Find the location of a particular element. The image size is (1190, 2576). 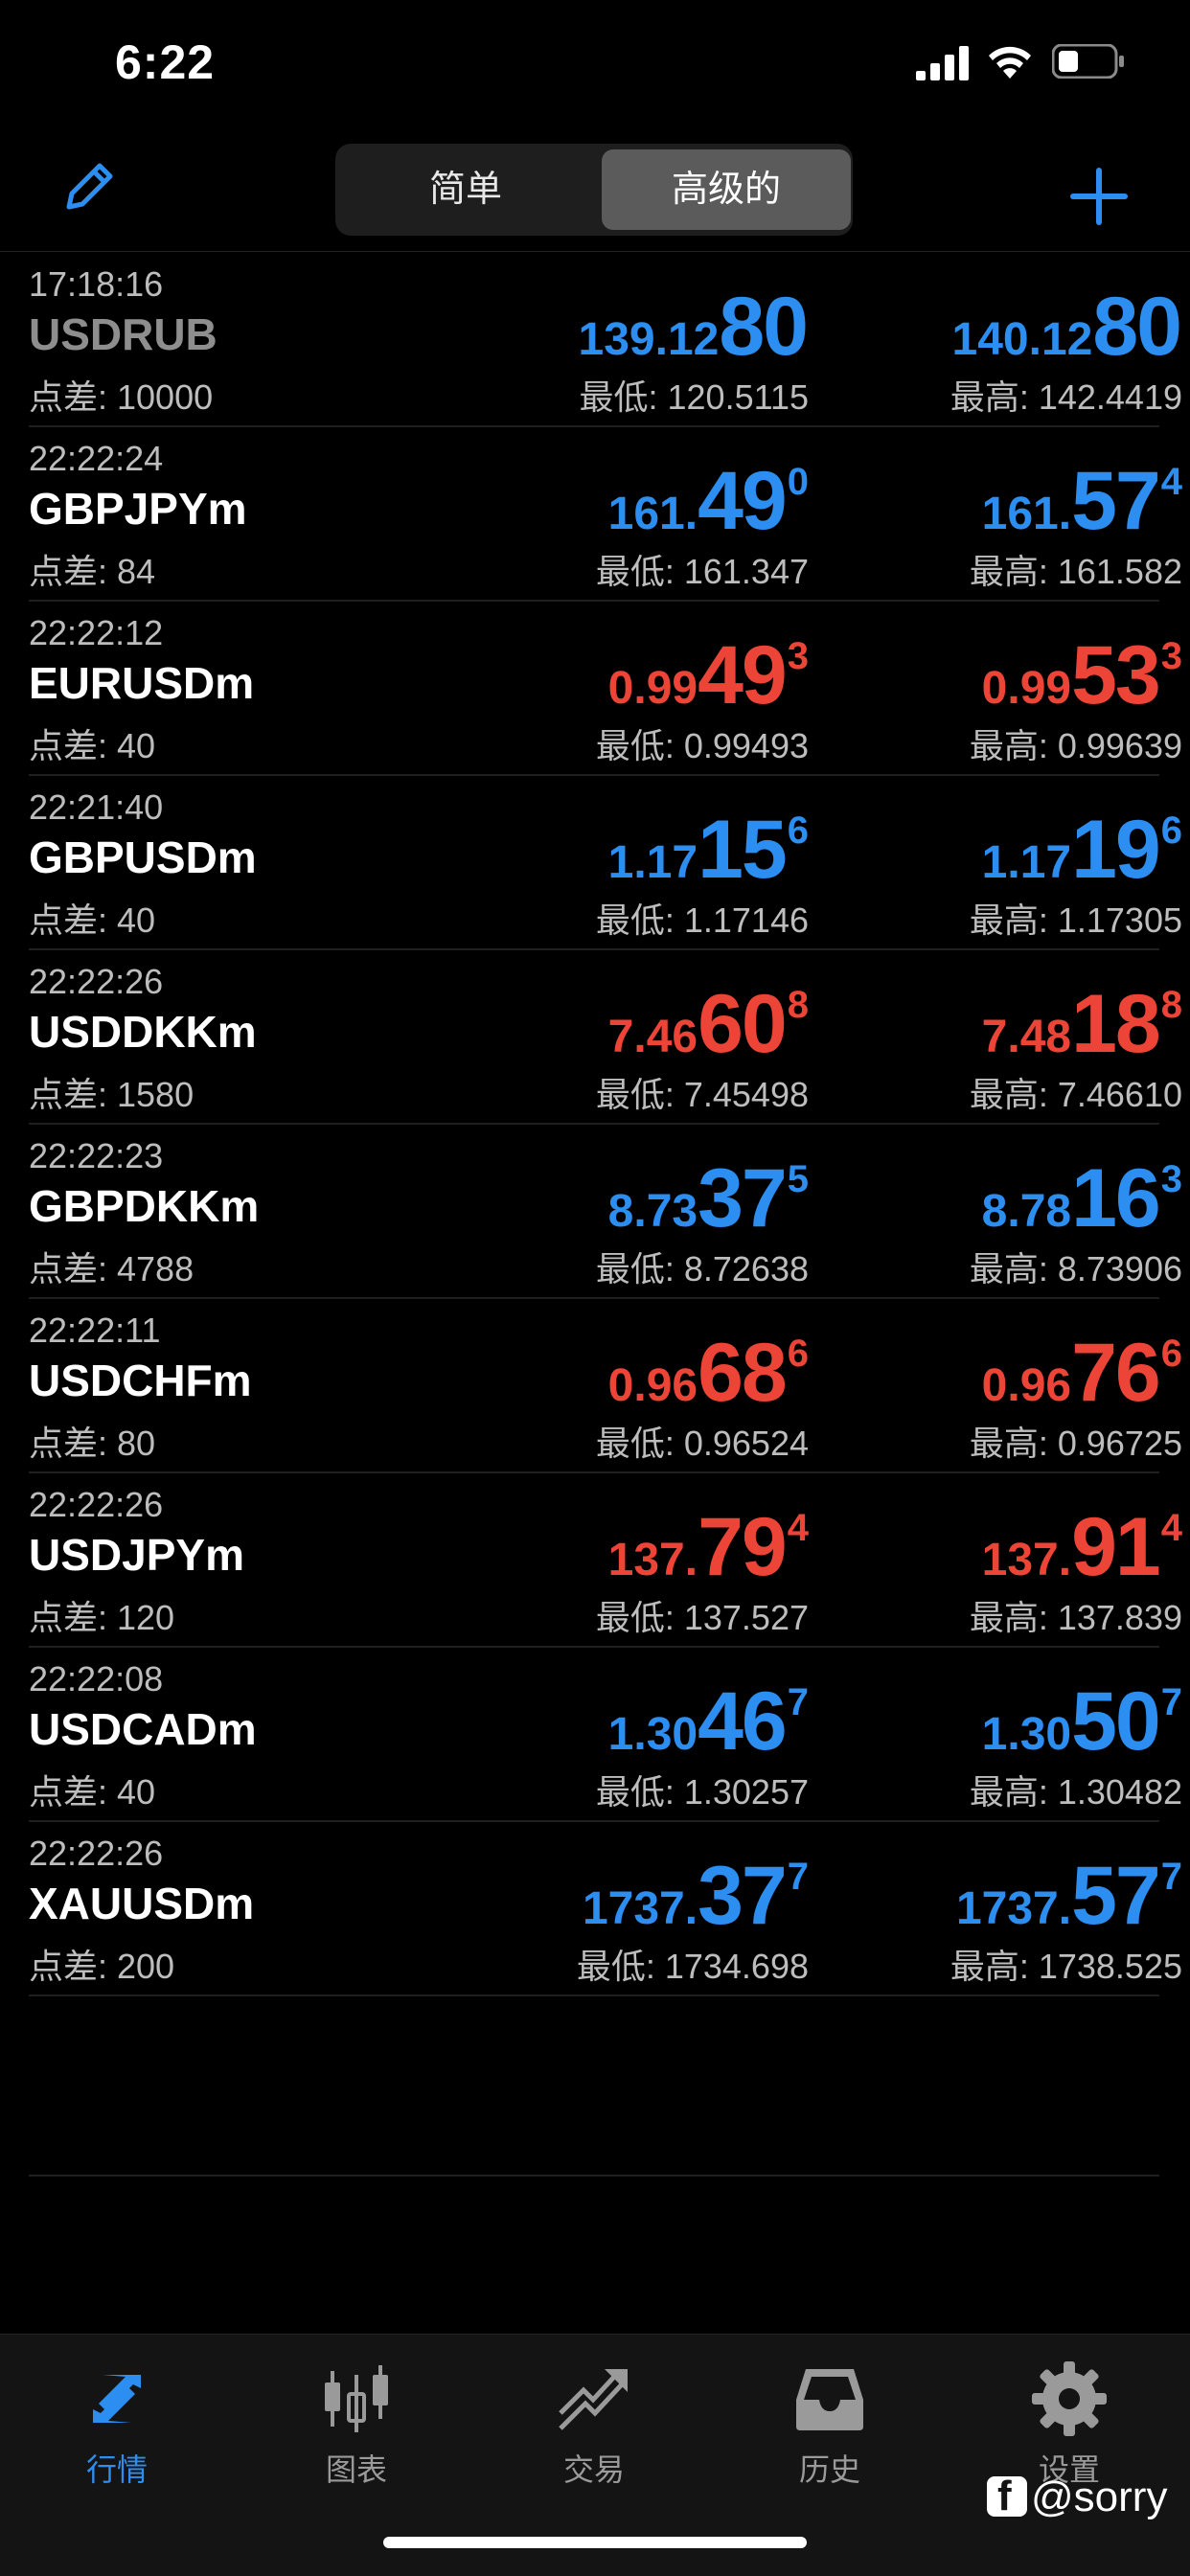

add-symbol-plus-icon is located at coordinates (1099, 196).